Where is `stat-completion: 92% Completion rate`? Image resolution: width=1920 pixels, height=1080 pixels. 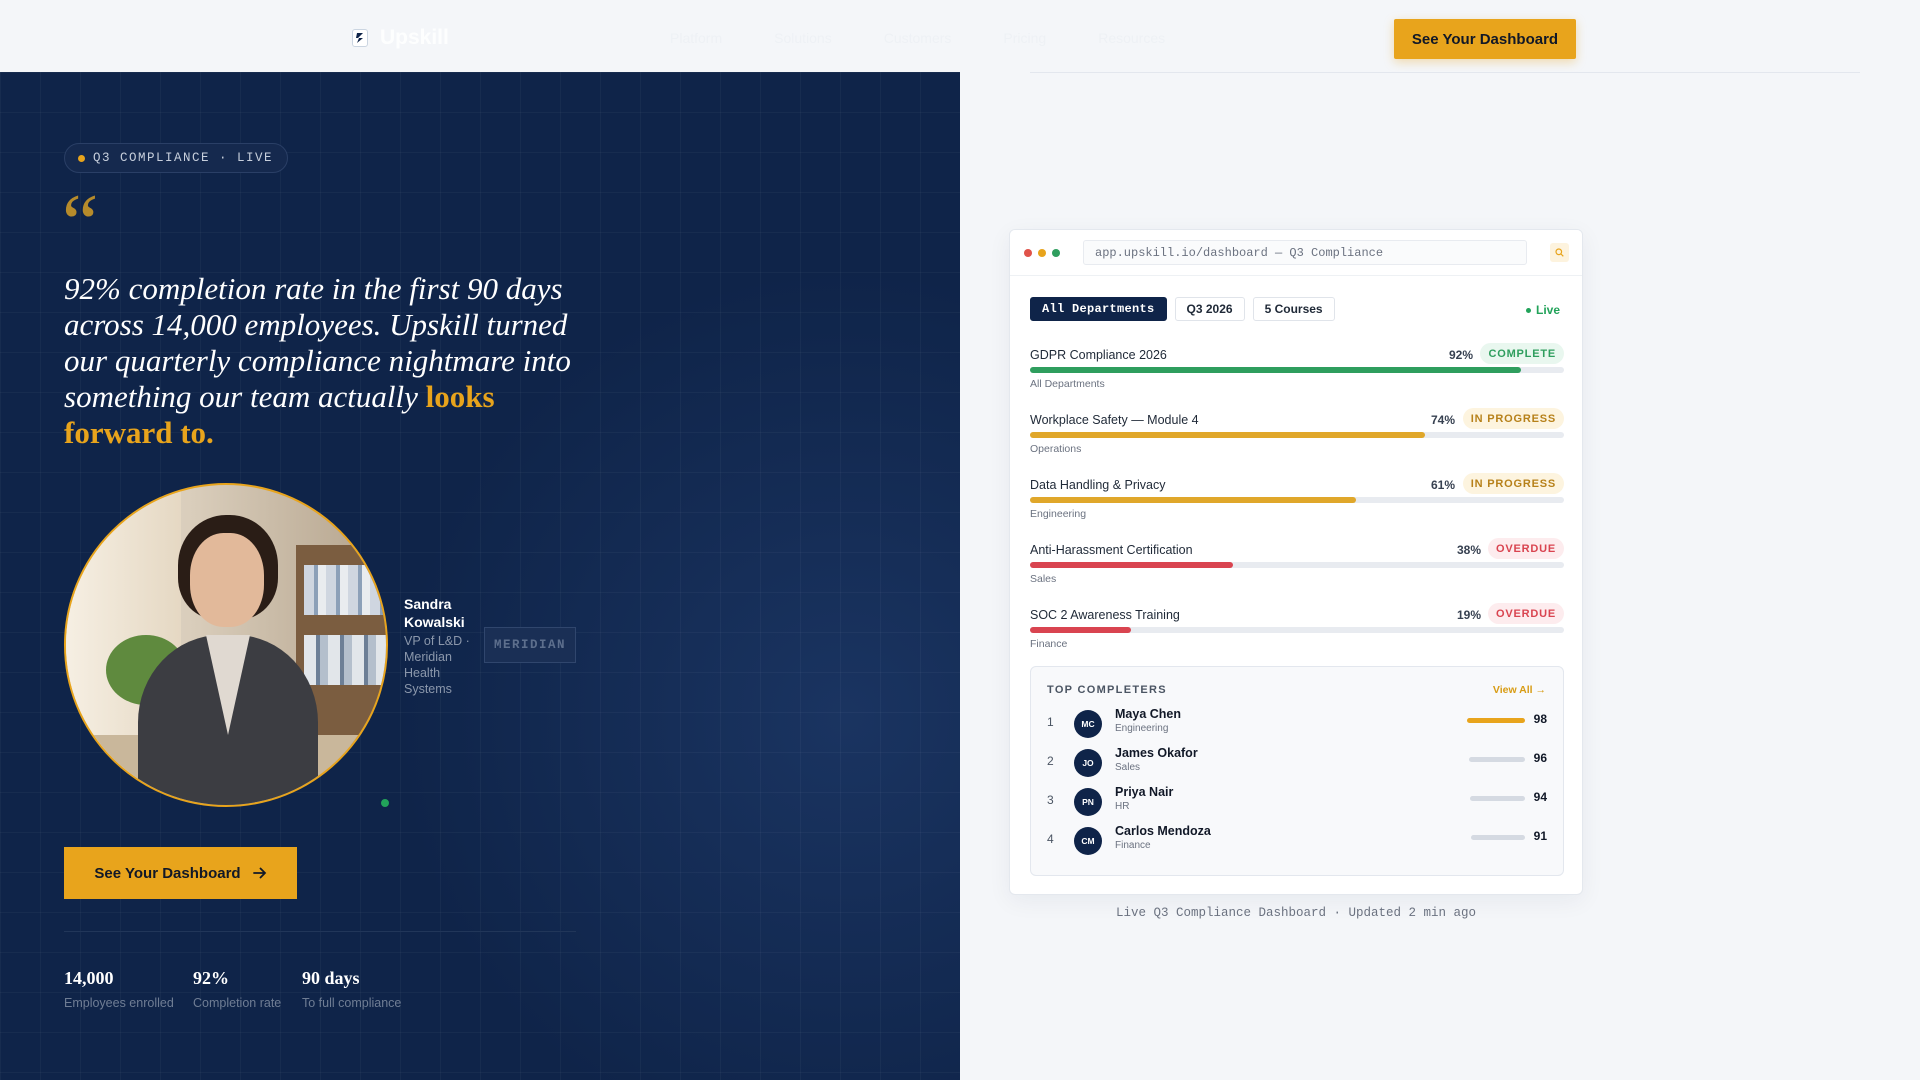
stat-completion: 92% Completion rate is located at coordinates (237, 989).